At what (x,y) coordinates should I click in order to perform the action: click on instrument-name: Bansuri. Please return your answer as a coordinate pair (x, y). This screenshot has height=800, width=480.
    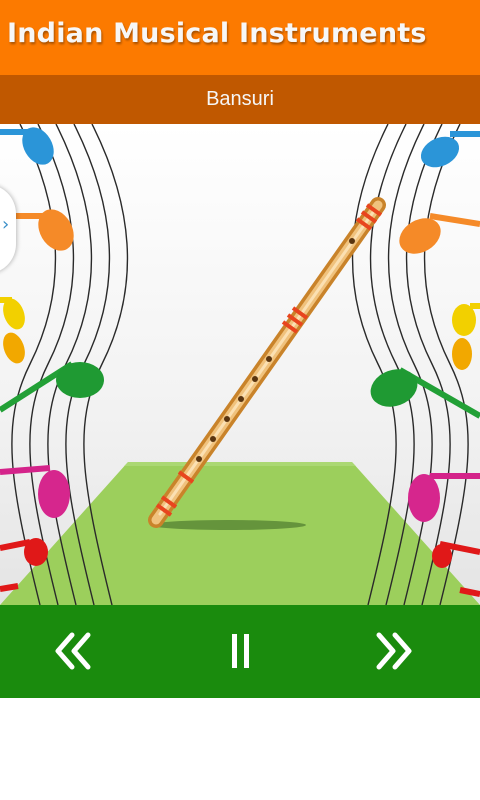
    Looking at the image, I should click on (240, 99).